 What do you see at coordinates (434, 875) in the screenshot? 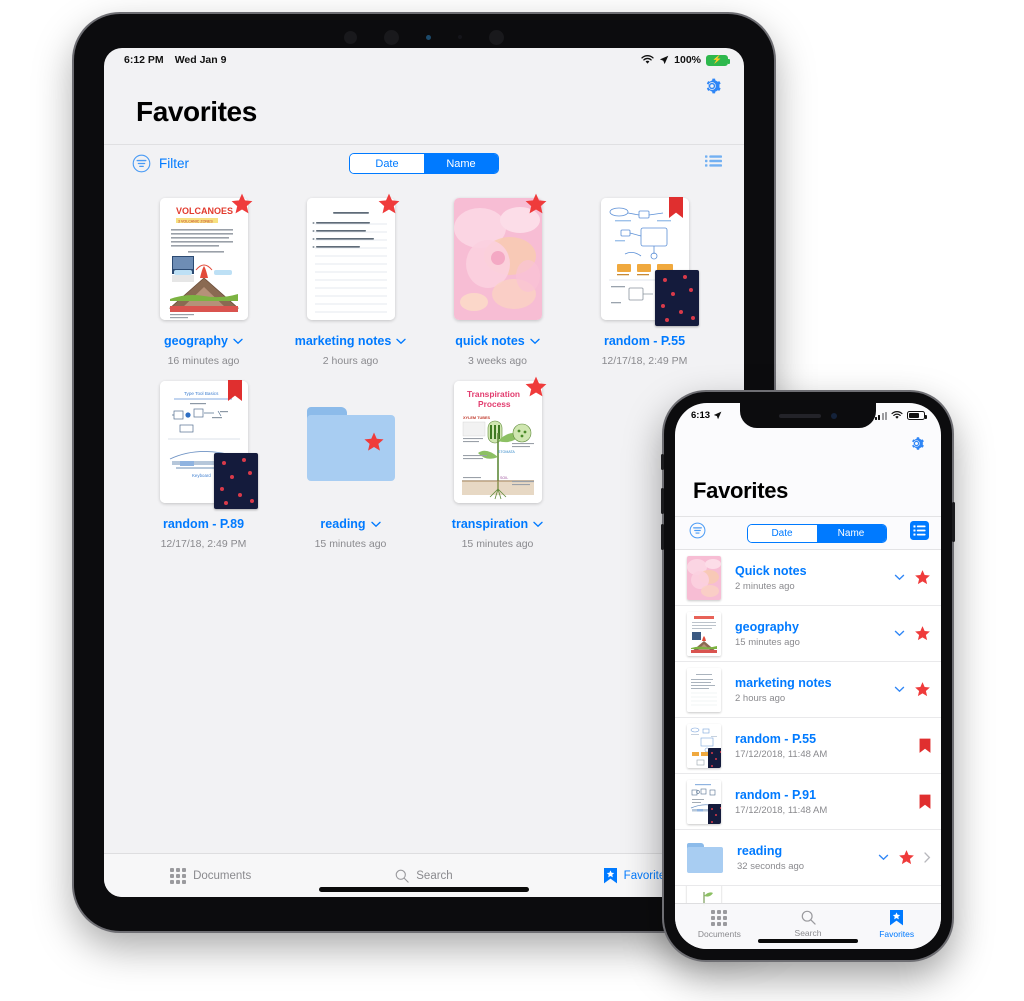
I see `tab-search-label: Search` at bounding box center [434, 875].